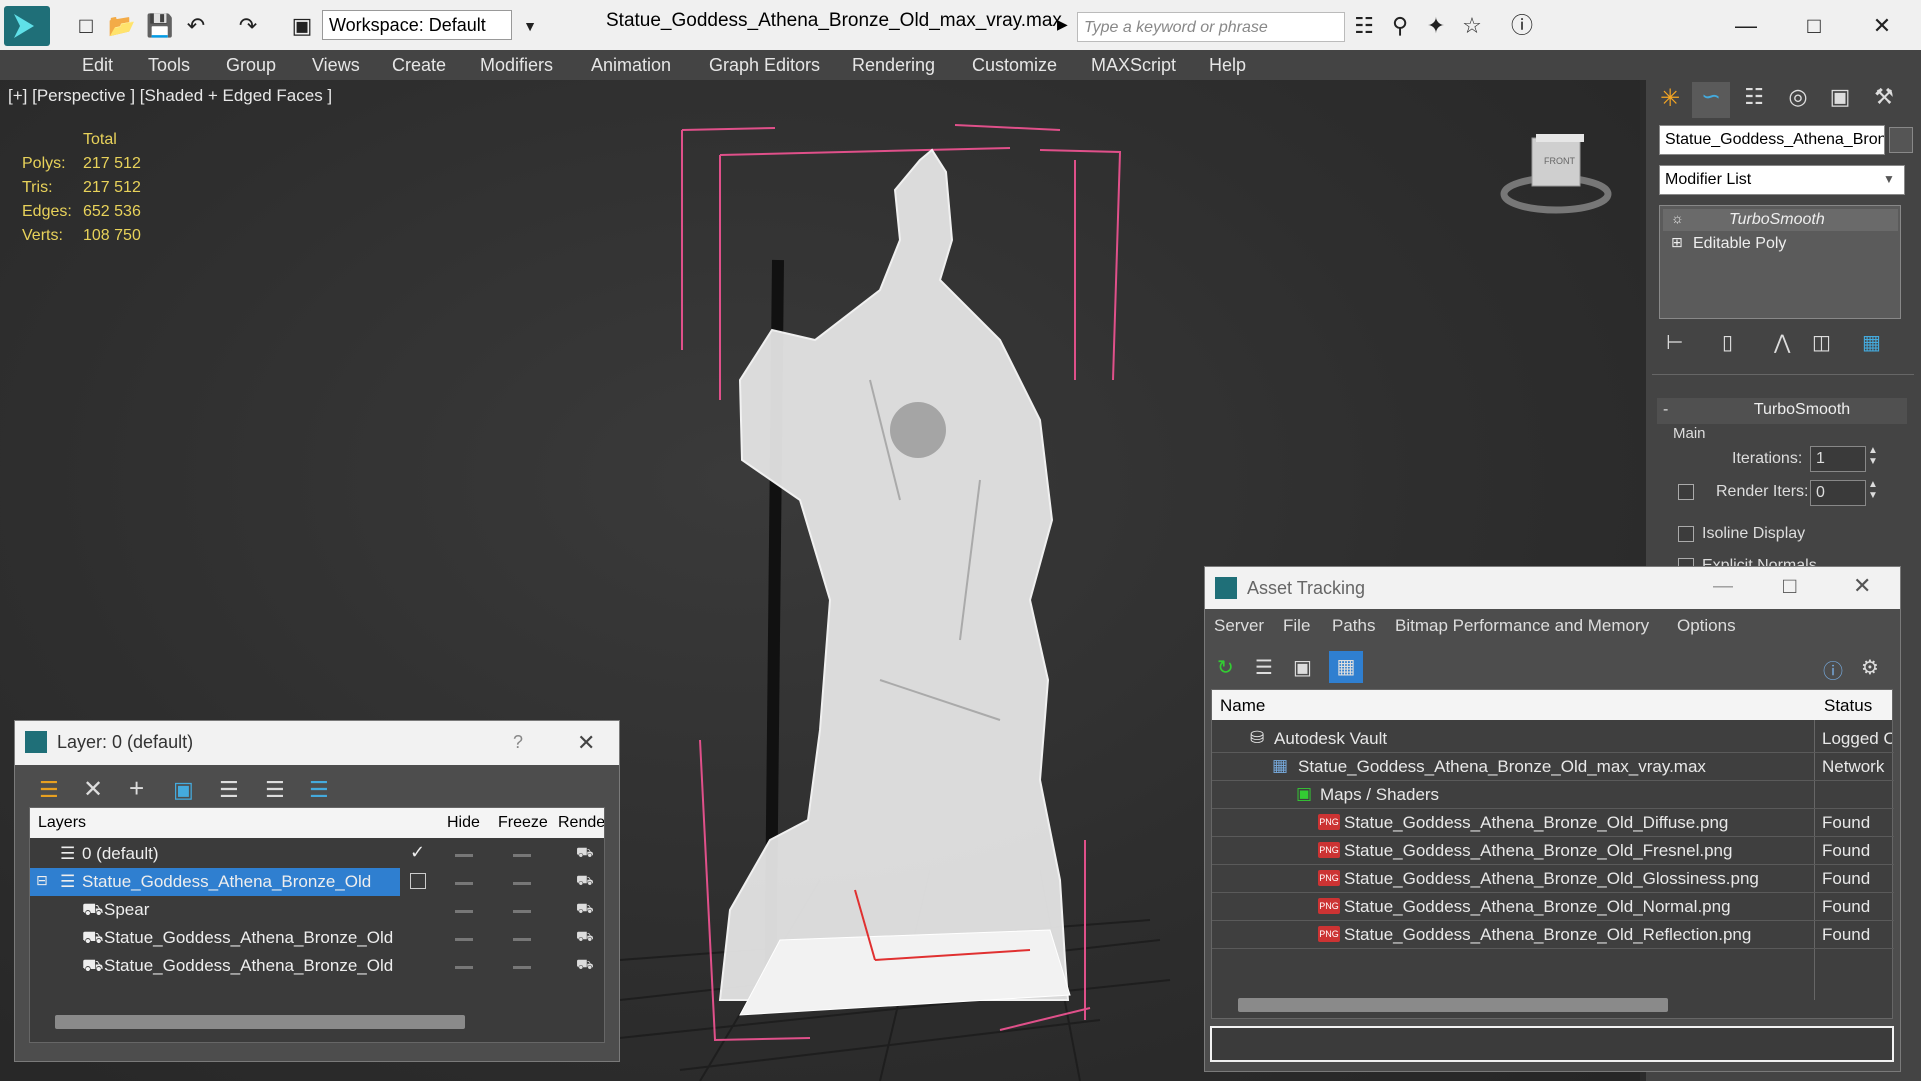  What do you see at coordinates (251, 65) in the screenshot?
I see `menu-group: Group` at bounding box center [251, 65].